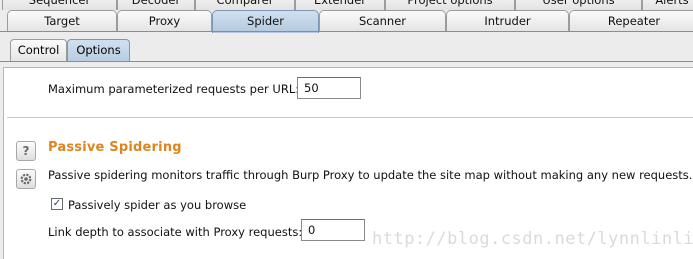 The height and width of the screenshot is (259, 693). I want to click on tab-extender: Extender, so click(340, 5).